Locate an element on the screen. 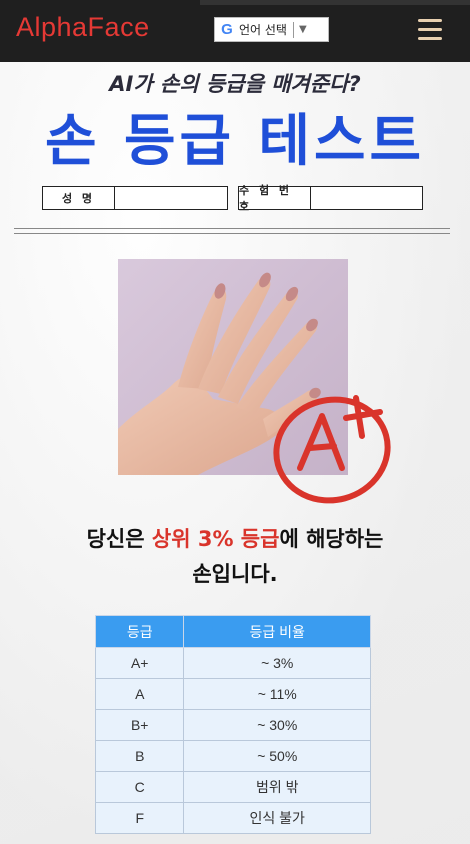  table-row: B ~ 50% is located at coordinates (232, 756).